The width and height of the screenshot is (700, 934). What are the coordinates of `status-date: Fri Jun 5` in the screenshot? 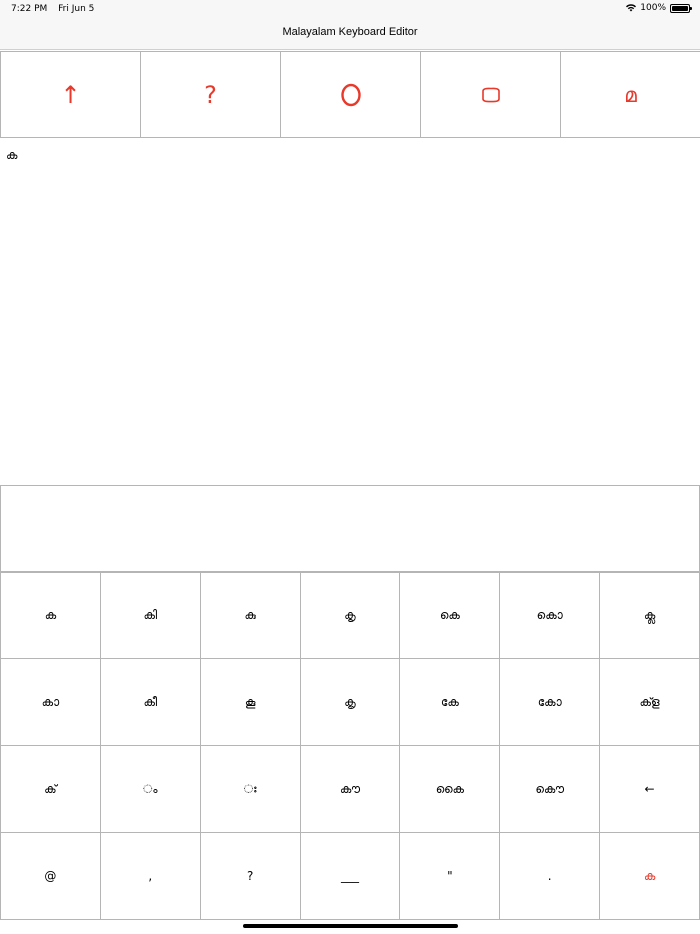 It's located at (76, 9).